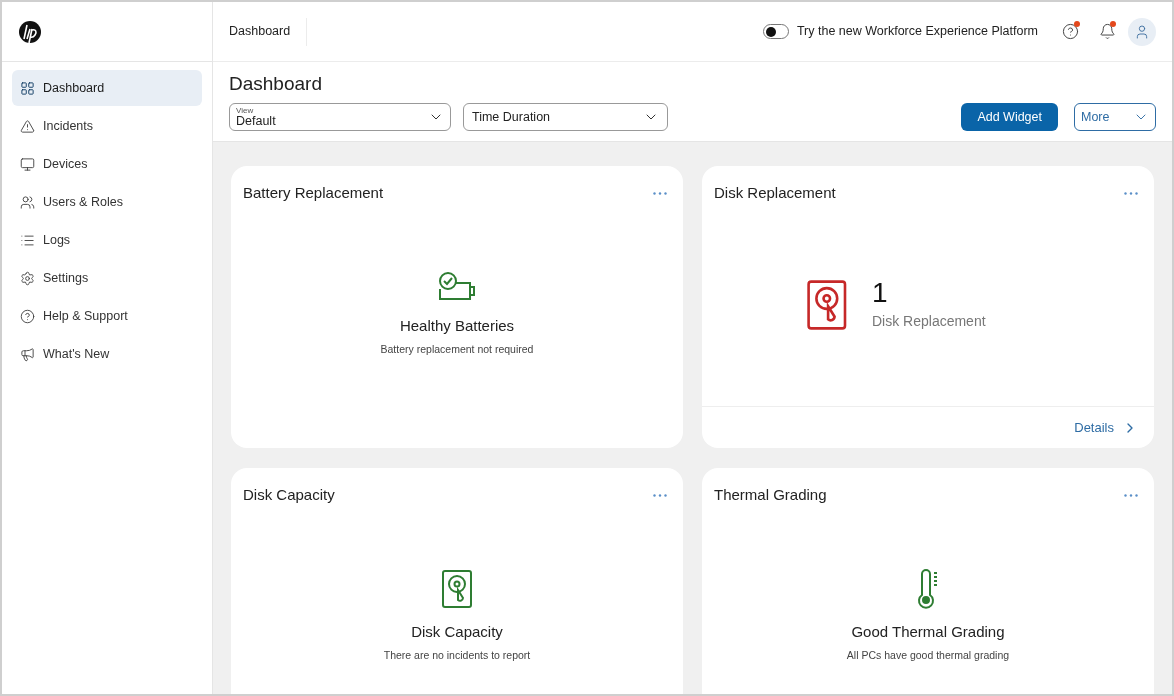 This screenshot has height=696, width=1174. Describe the element at coordinates (30, 31) in the screenshot. I see `logo-icon` at that location.